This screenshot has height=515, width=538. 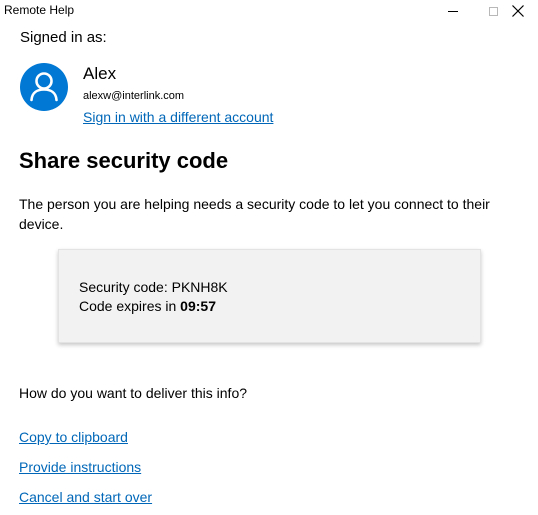 What do you see at coordinates (493, 11) in the screenshot?
I see `maximize-icon` at bounding box center [493, 11].